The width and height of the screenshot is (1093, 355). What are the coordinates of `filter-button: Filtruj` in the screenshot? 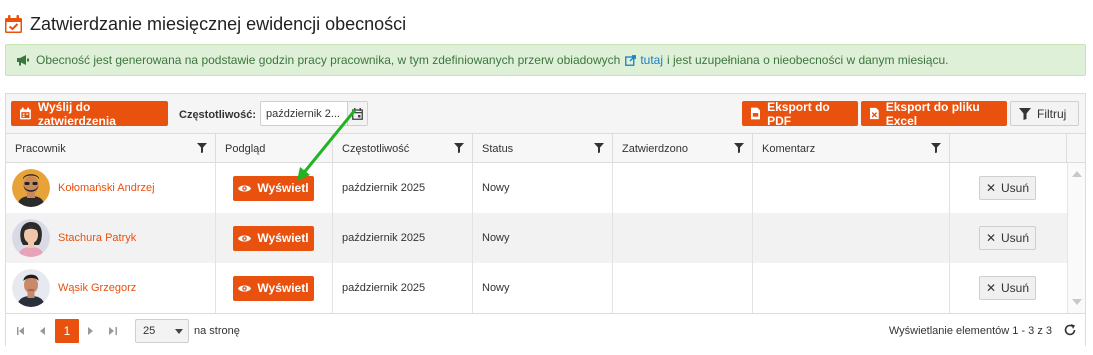 It's located at (1044, 113).